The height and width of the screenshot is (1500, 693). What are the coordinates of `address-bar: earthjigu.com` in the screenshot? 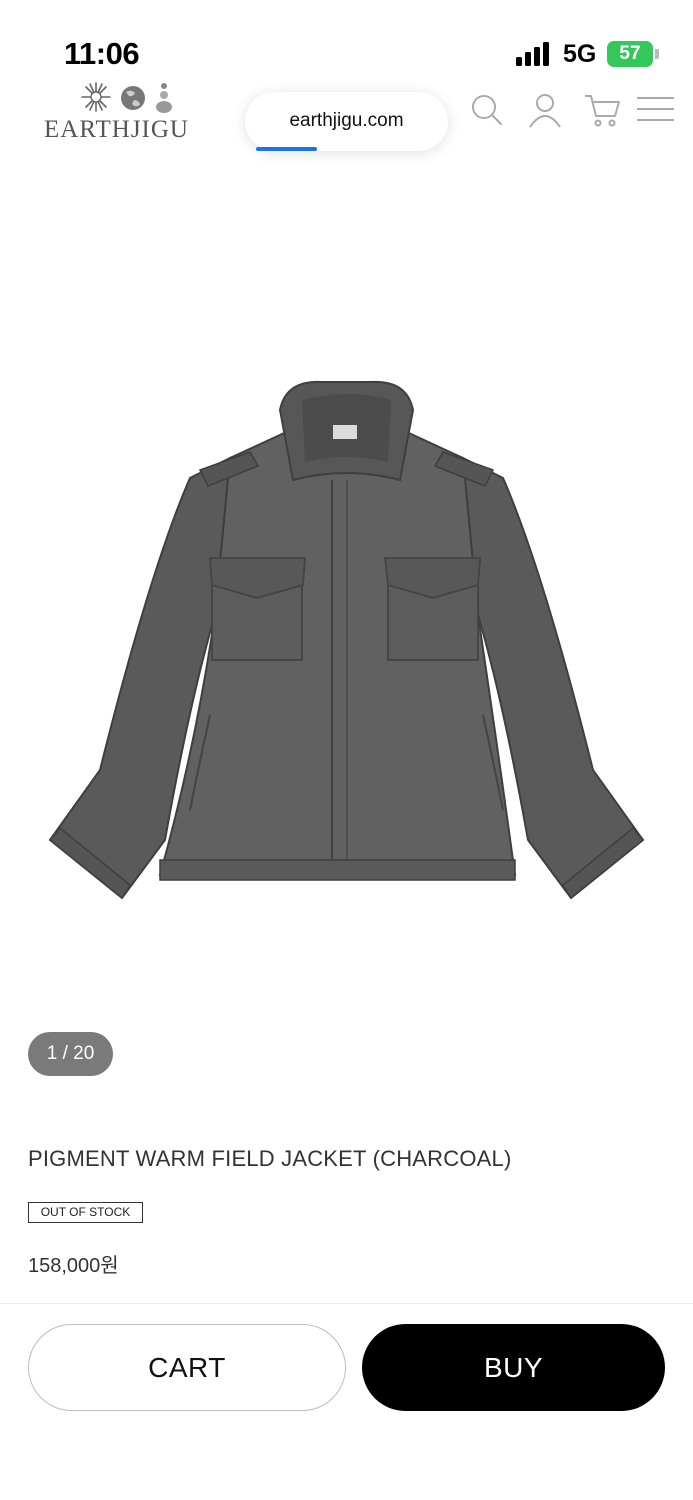 It's located at (346, 121).